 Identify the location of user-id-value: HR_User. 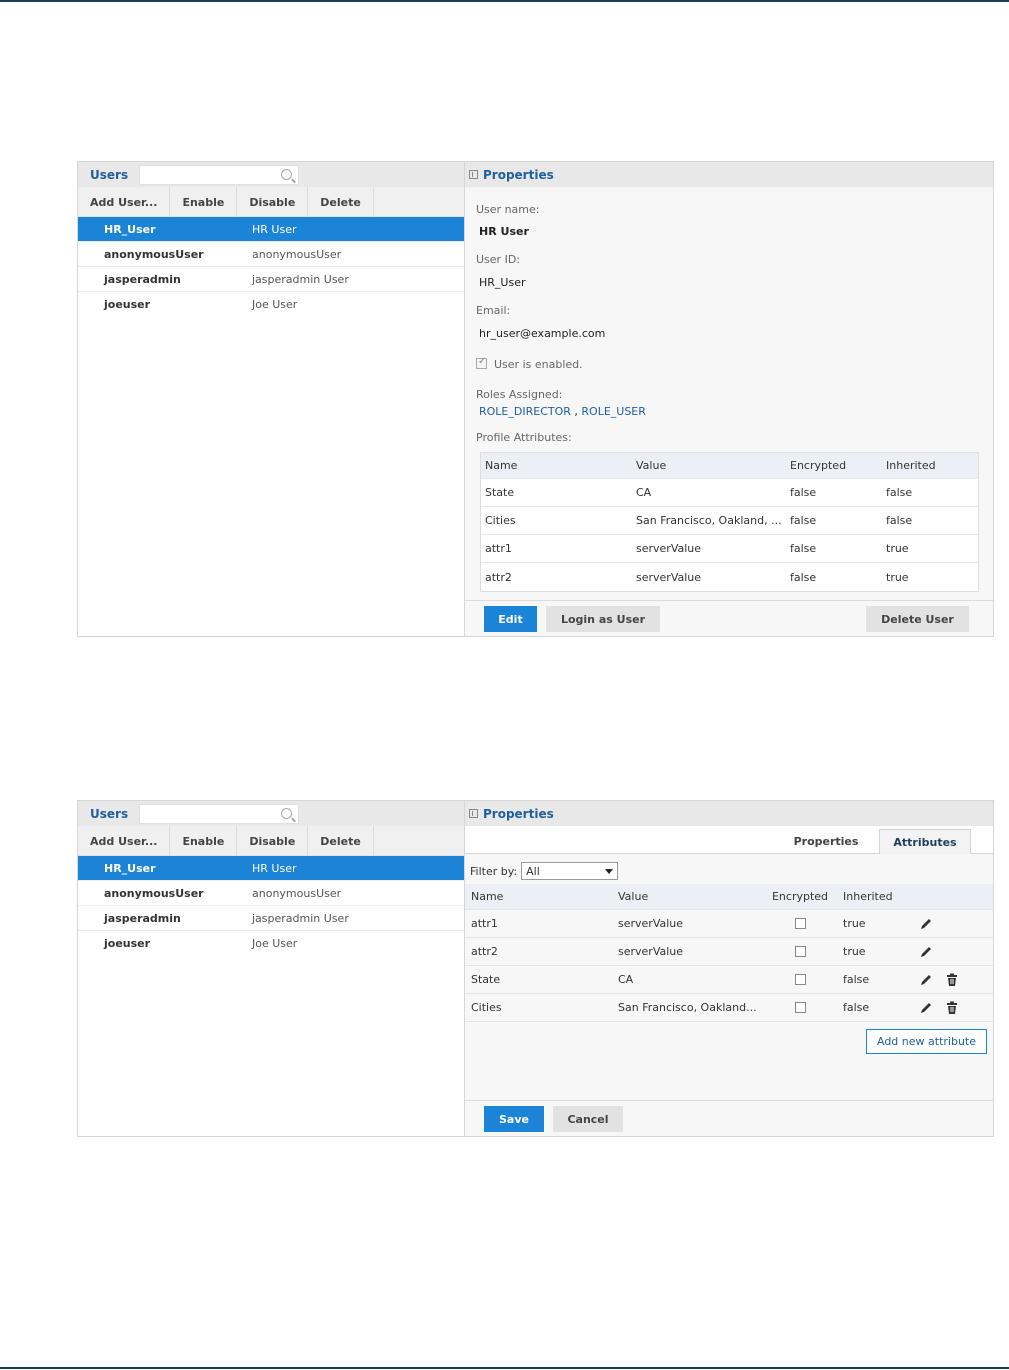
(502, 282).